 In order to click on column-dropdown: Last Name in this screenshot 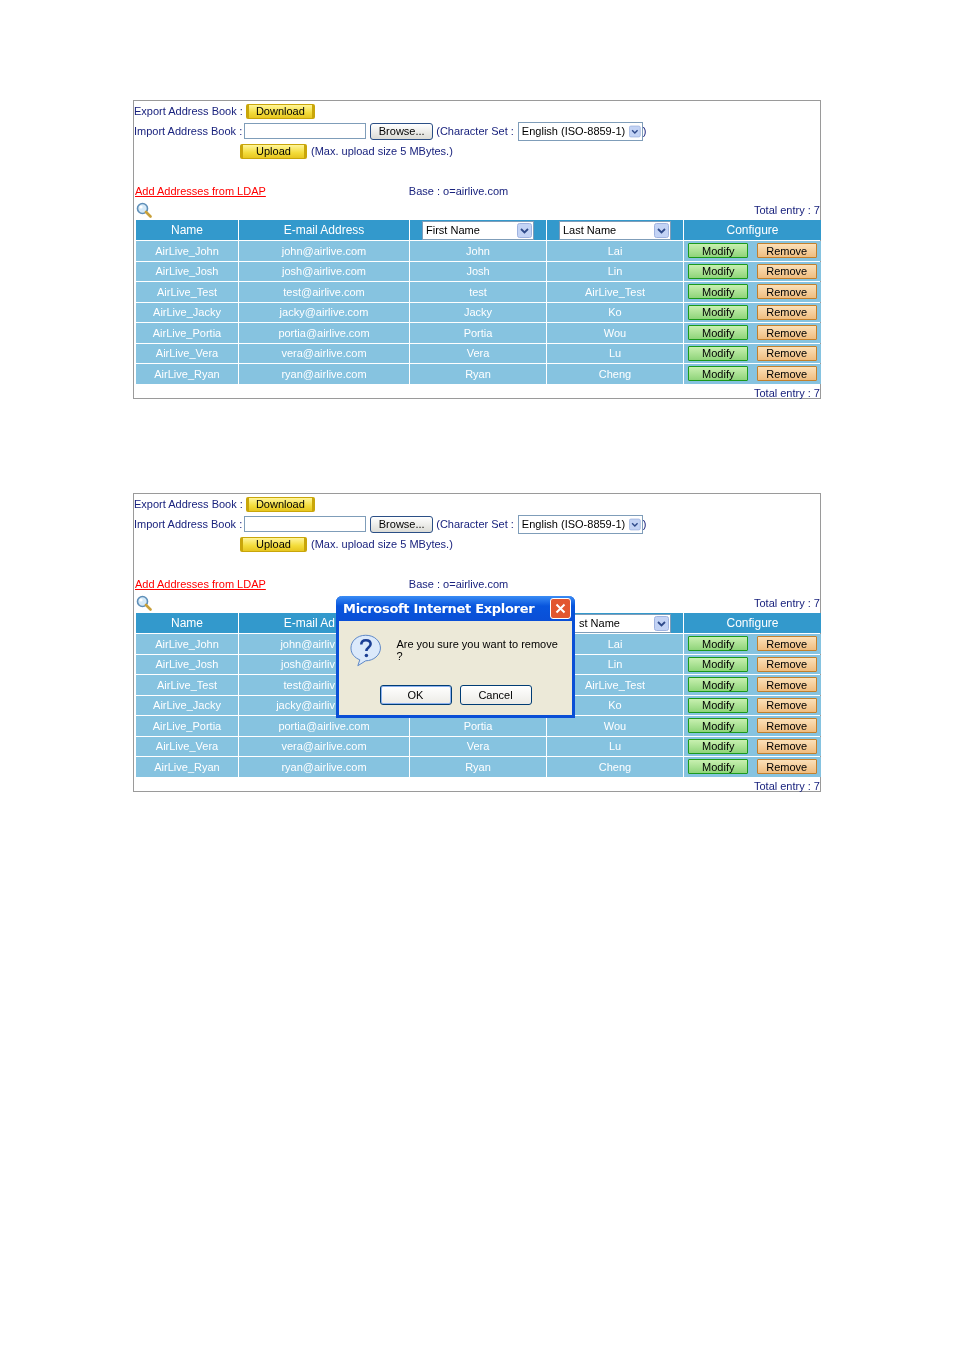, I will do `click(615, 230)`.